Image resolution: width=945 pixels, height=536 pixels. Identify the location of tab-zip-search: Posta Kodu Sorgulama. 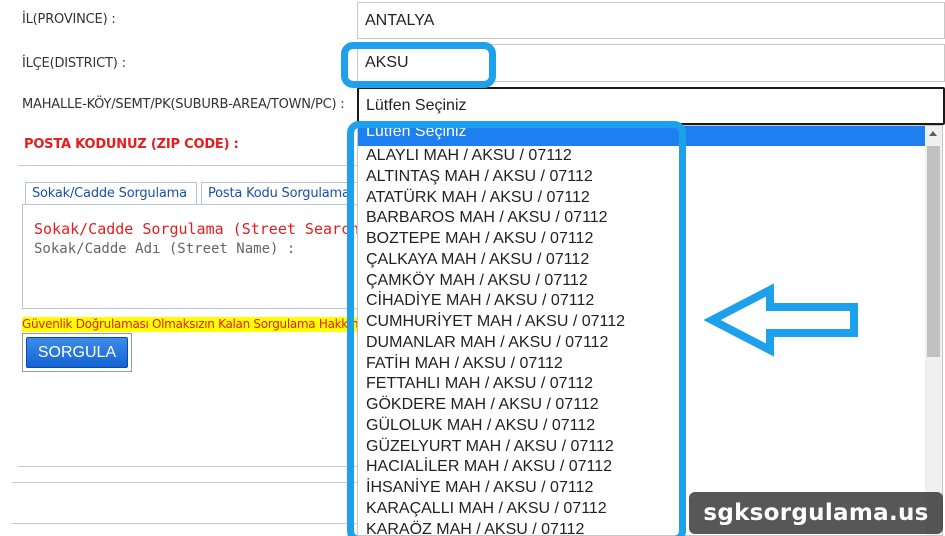
(279, 193).